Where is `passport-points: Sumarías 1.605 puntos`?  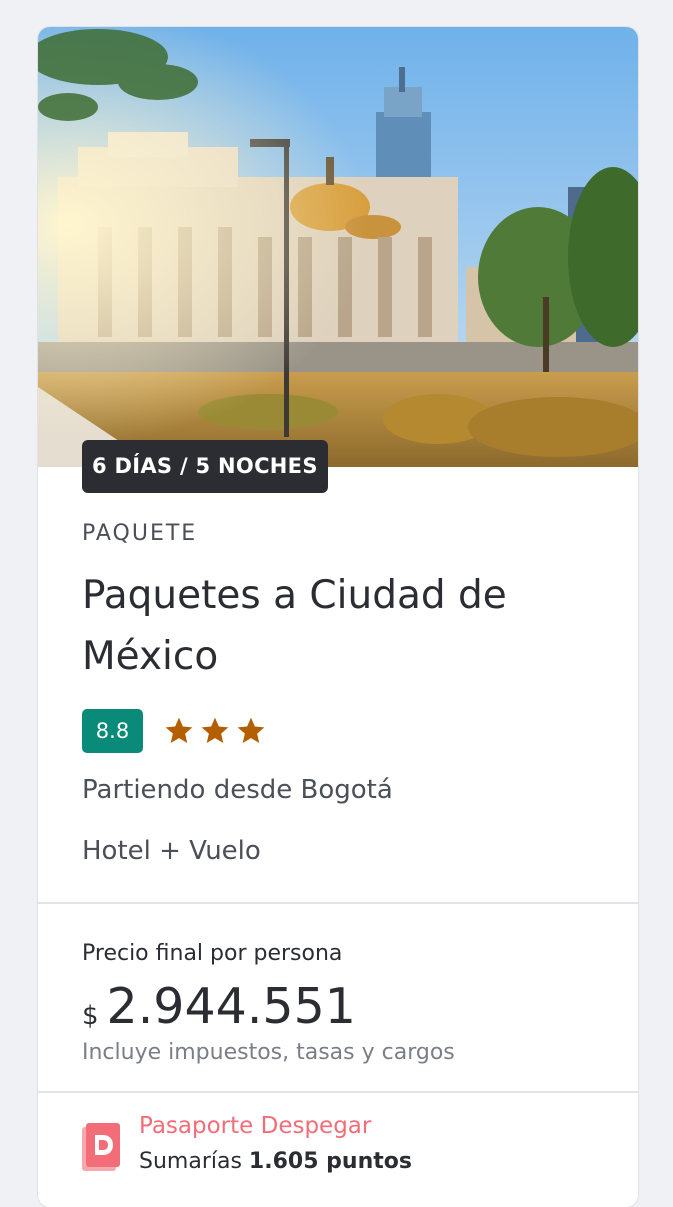
passport-points: Sumarías 1.605 puntos is located at coordinates (275, 1161).